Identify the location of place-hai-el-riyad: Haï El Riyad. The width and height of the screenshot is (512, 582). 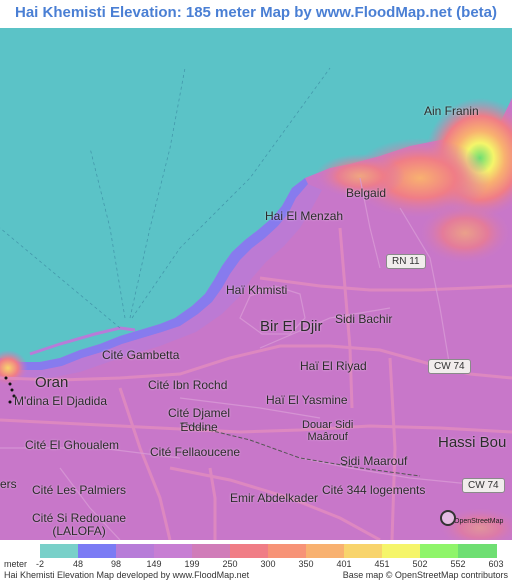
(333, 366).